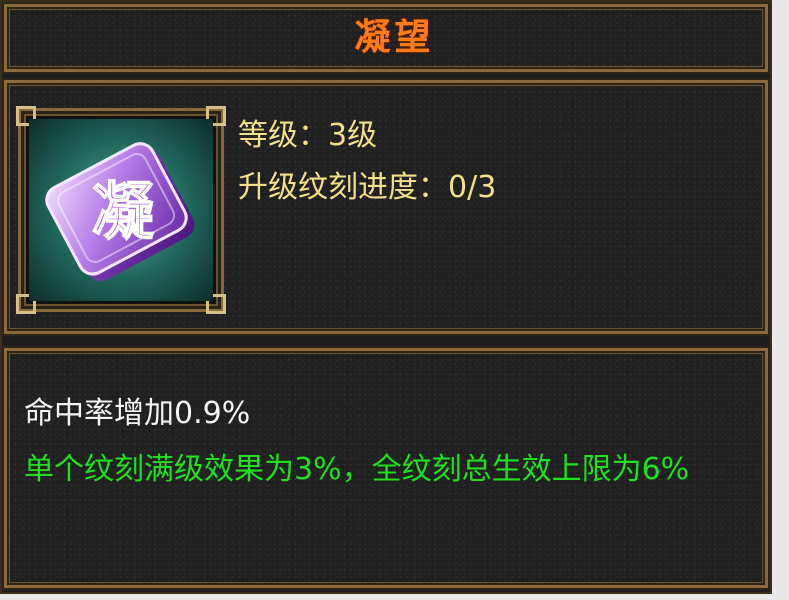 The height and width of the screenshot is (600, 789). I want to click on item-icon-frame: 凝, so click(121, 210).